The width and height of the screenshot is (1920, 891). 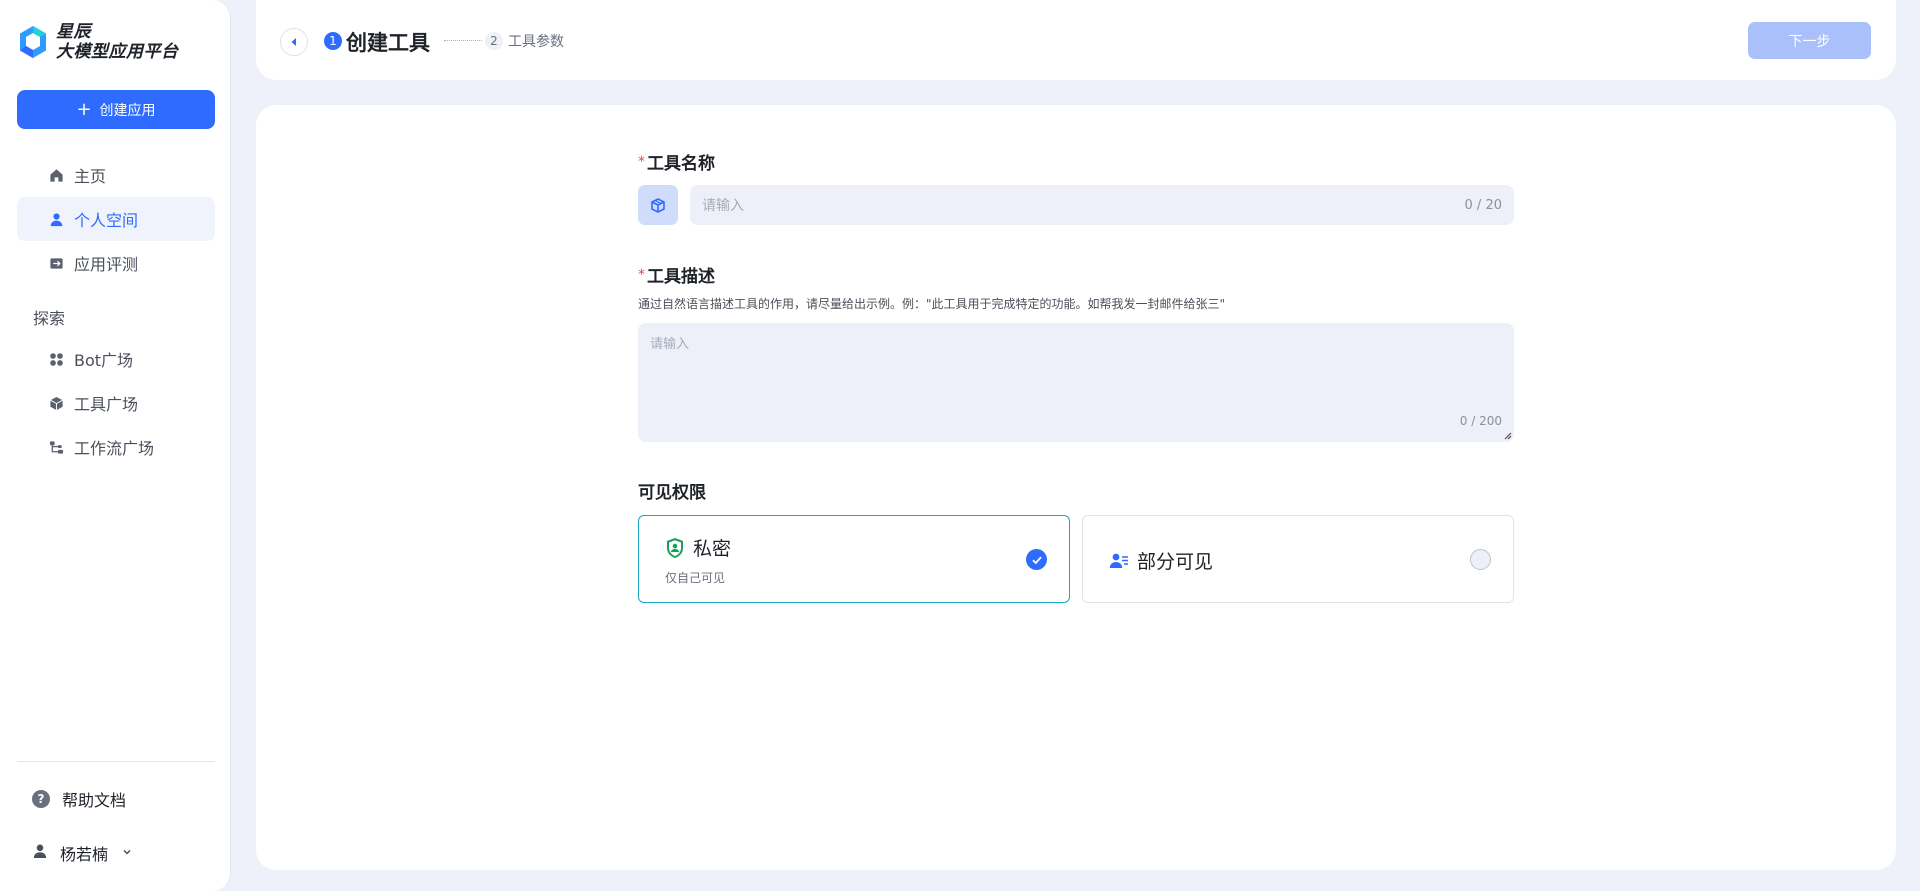 What do you see at coordinates (49, 318) in the screenshot?
I see `explore-section-title: 探索` at bounding box center [49, 318].